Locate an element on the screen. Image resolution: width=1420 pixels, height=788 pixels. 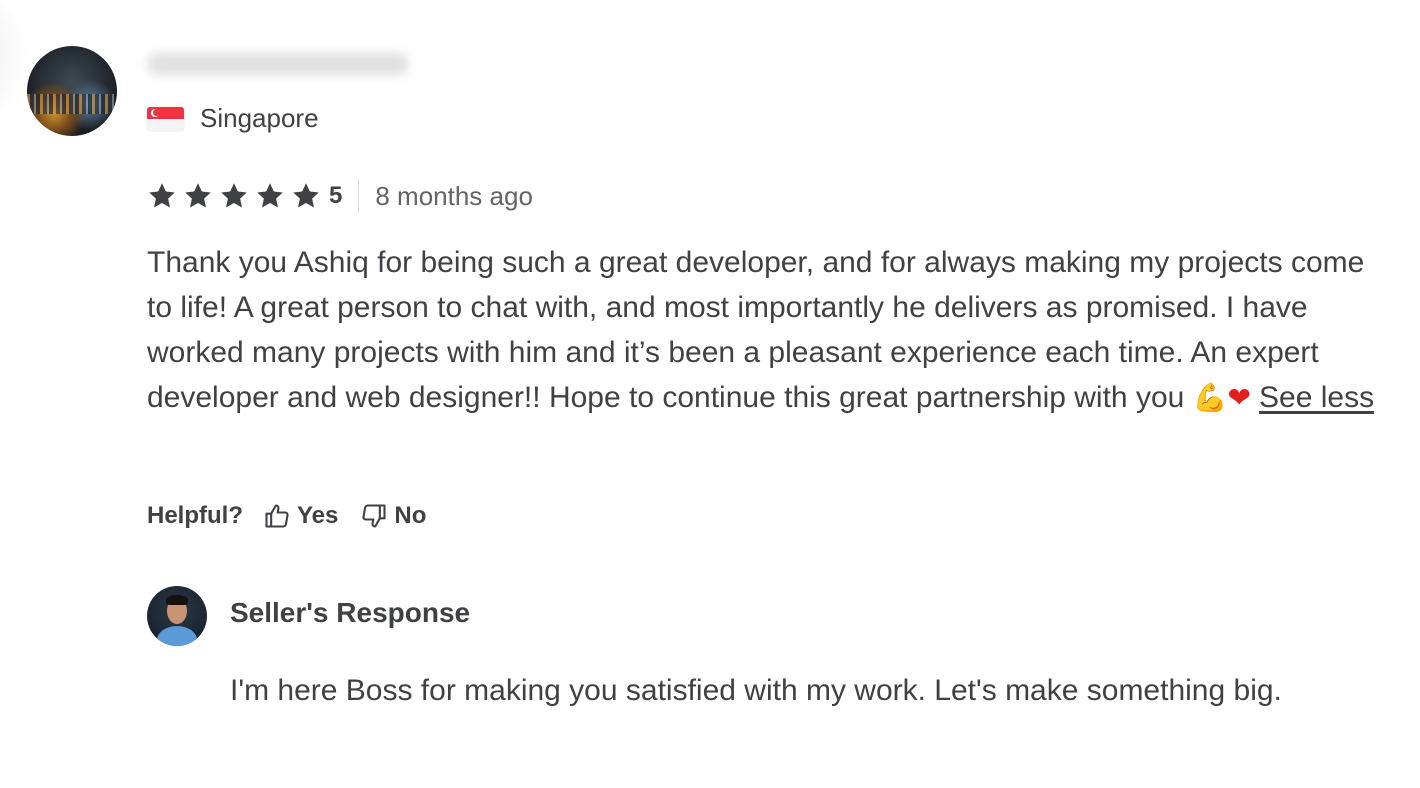
avatar-image is located at coordinates (72, 104).